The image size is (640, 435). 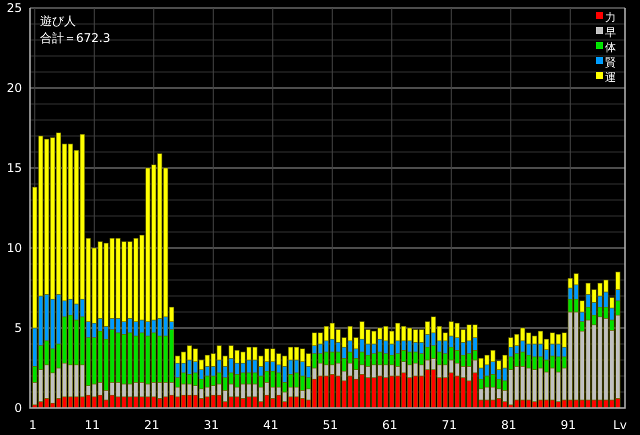 I want to click on y-tick-label: 10, so click(x=14, y=248).